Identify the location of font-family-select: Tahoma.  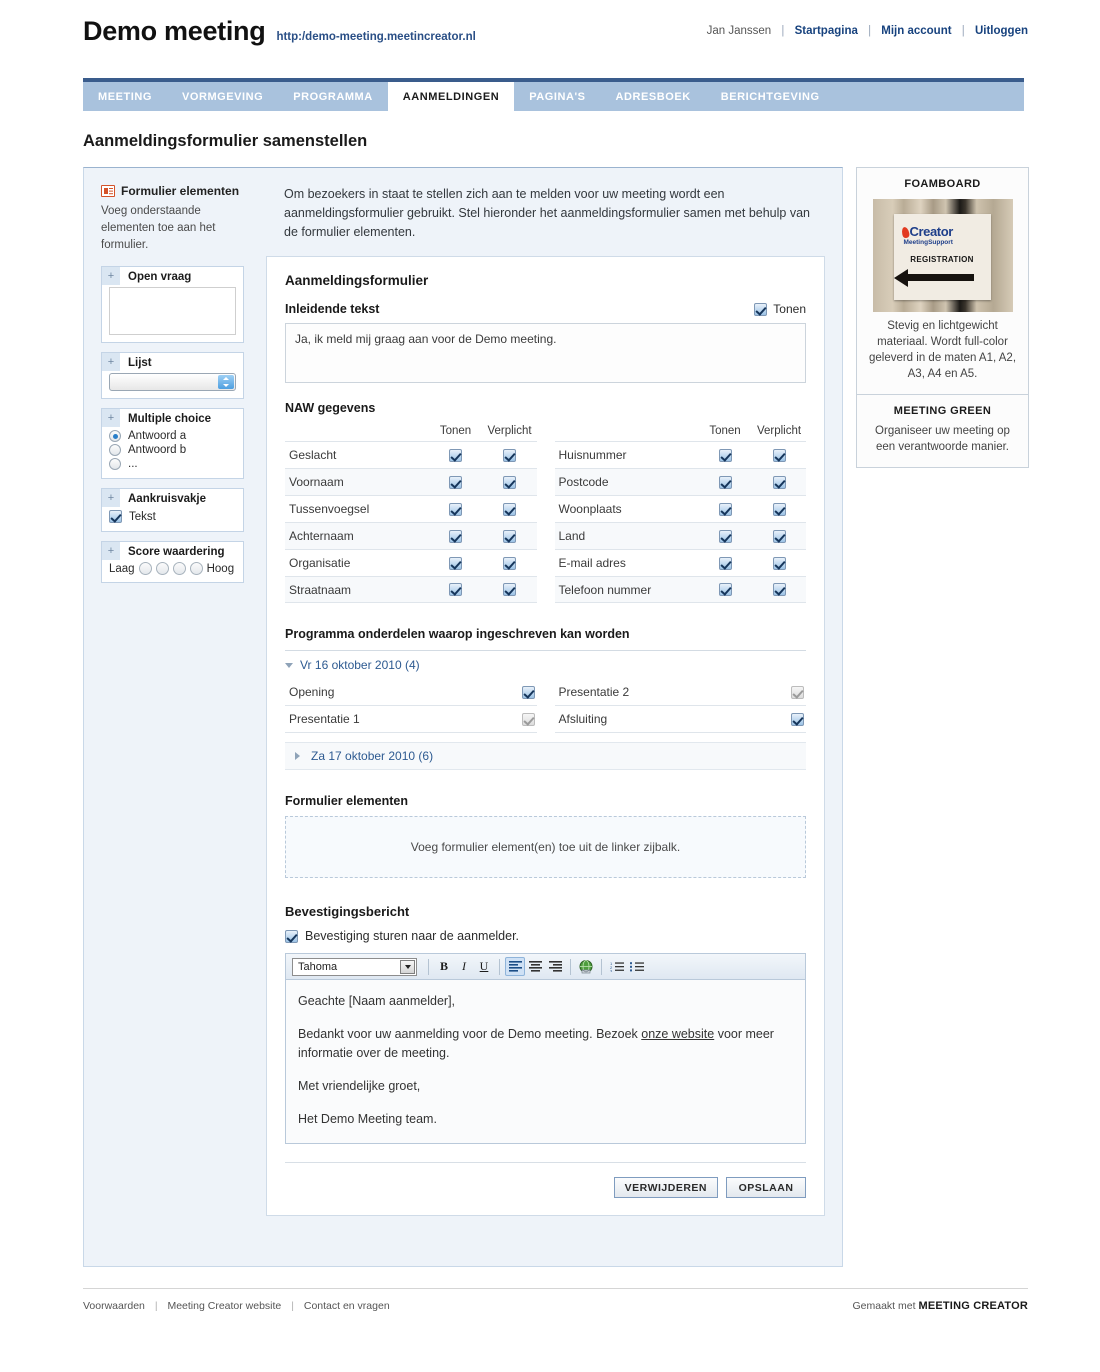
(354, 966).